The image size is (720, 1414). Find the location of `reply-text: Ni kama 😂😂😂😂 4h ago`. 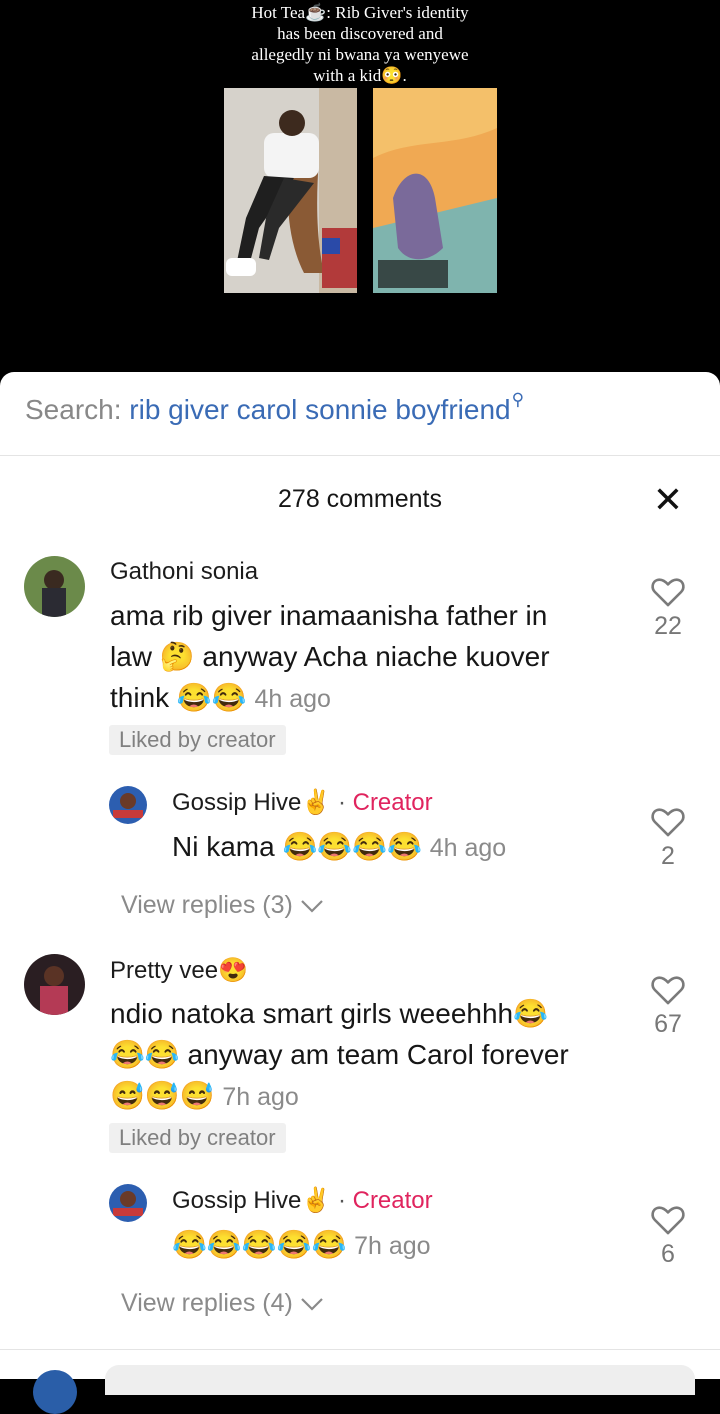

reply-text: Ni kama 😂😂😂😂 4h ago is located at coordinates (339, 847).